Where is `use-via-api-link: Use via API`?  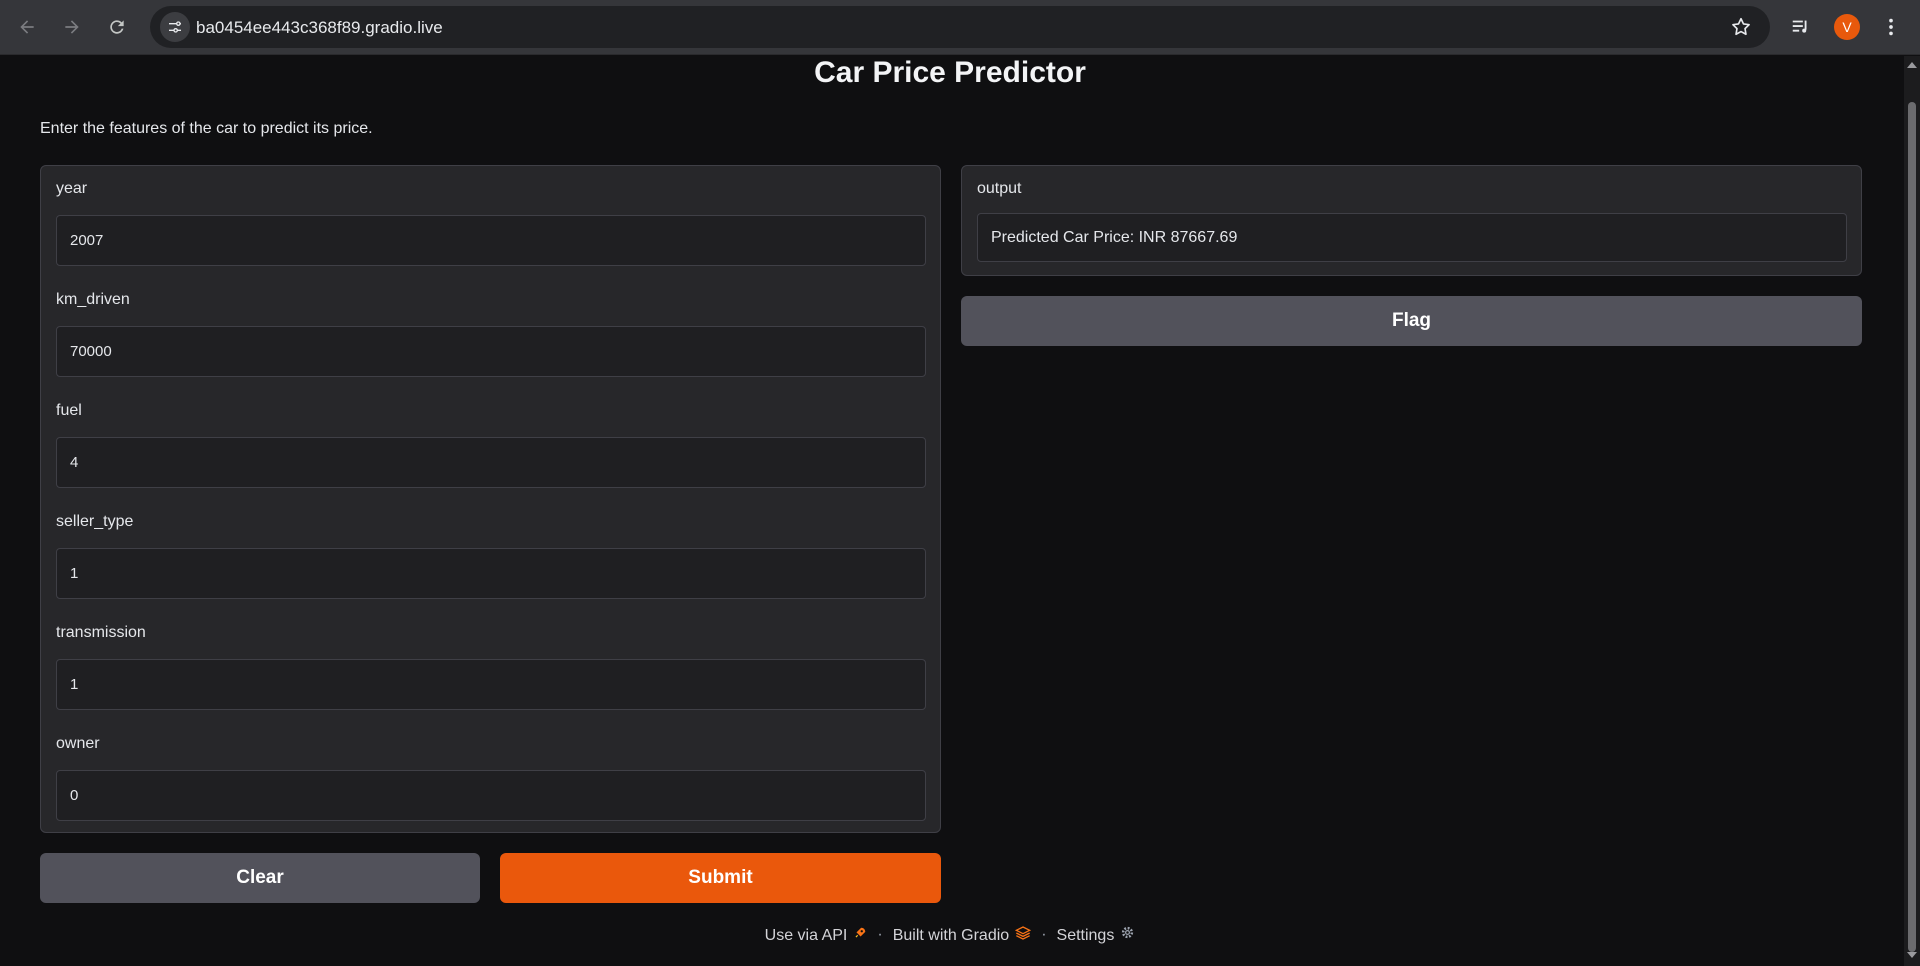
use-via-api-link: Use via API is located at coordinates (816, 935).